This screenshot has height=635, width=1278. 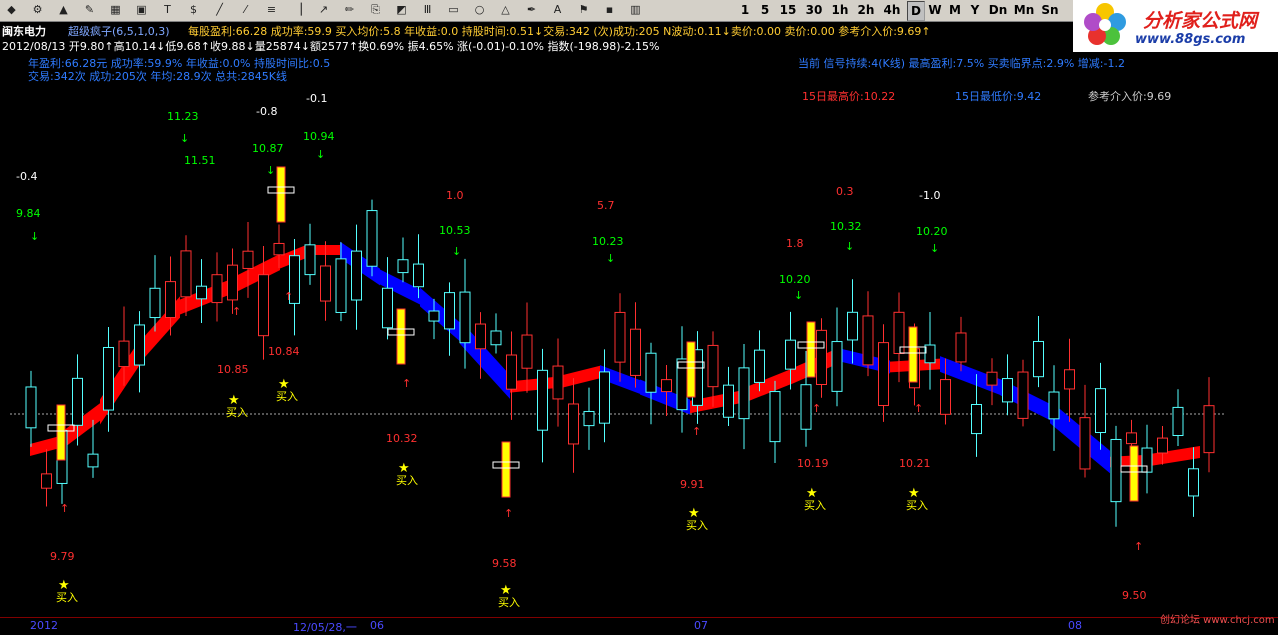 What do you see at coordinates (557, 10) in the screenshot?
I see `text-tool-icon: A` at bounding box center [557, 10].